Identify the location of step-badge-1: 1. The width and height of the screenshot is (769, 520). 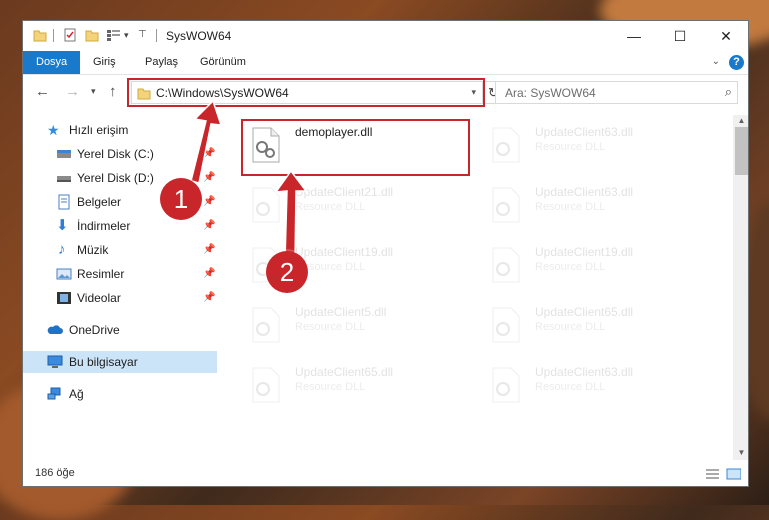
(181, 199).